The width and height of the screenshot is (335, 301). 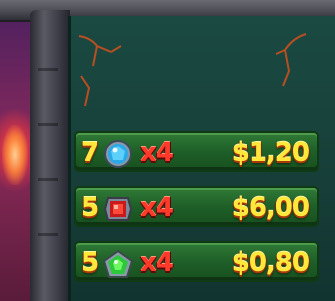 I want to click on symbol-count: 7, so click(x=90, y=153).